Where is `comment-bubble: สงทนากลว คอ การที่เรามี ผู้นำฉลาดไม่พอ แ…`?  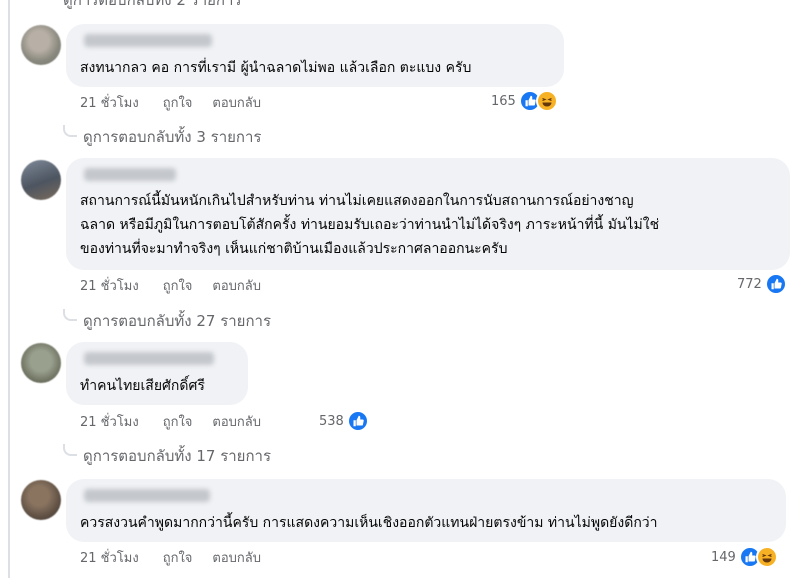
comment-bubble: สงทนากลว คอ การที่เรามี ผู้นำฉลาดไม่พอ แ… is located at coordinates (315, 55).